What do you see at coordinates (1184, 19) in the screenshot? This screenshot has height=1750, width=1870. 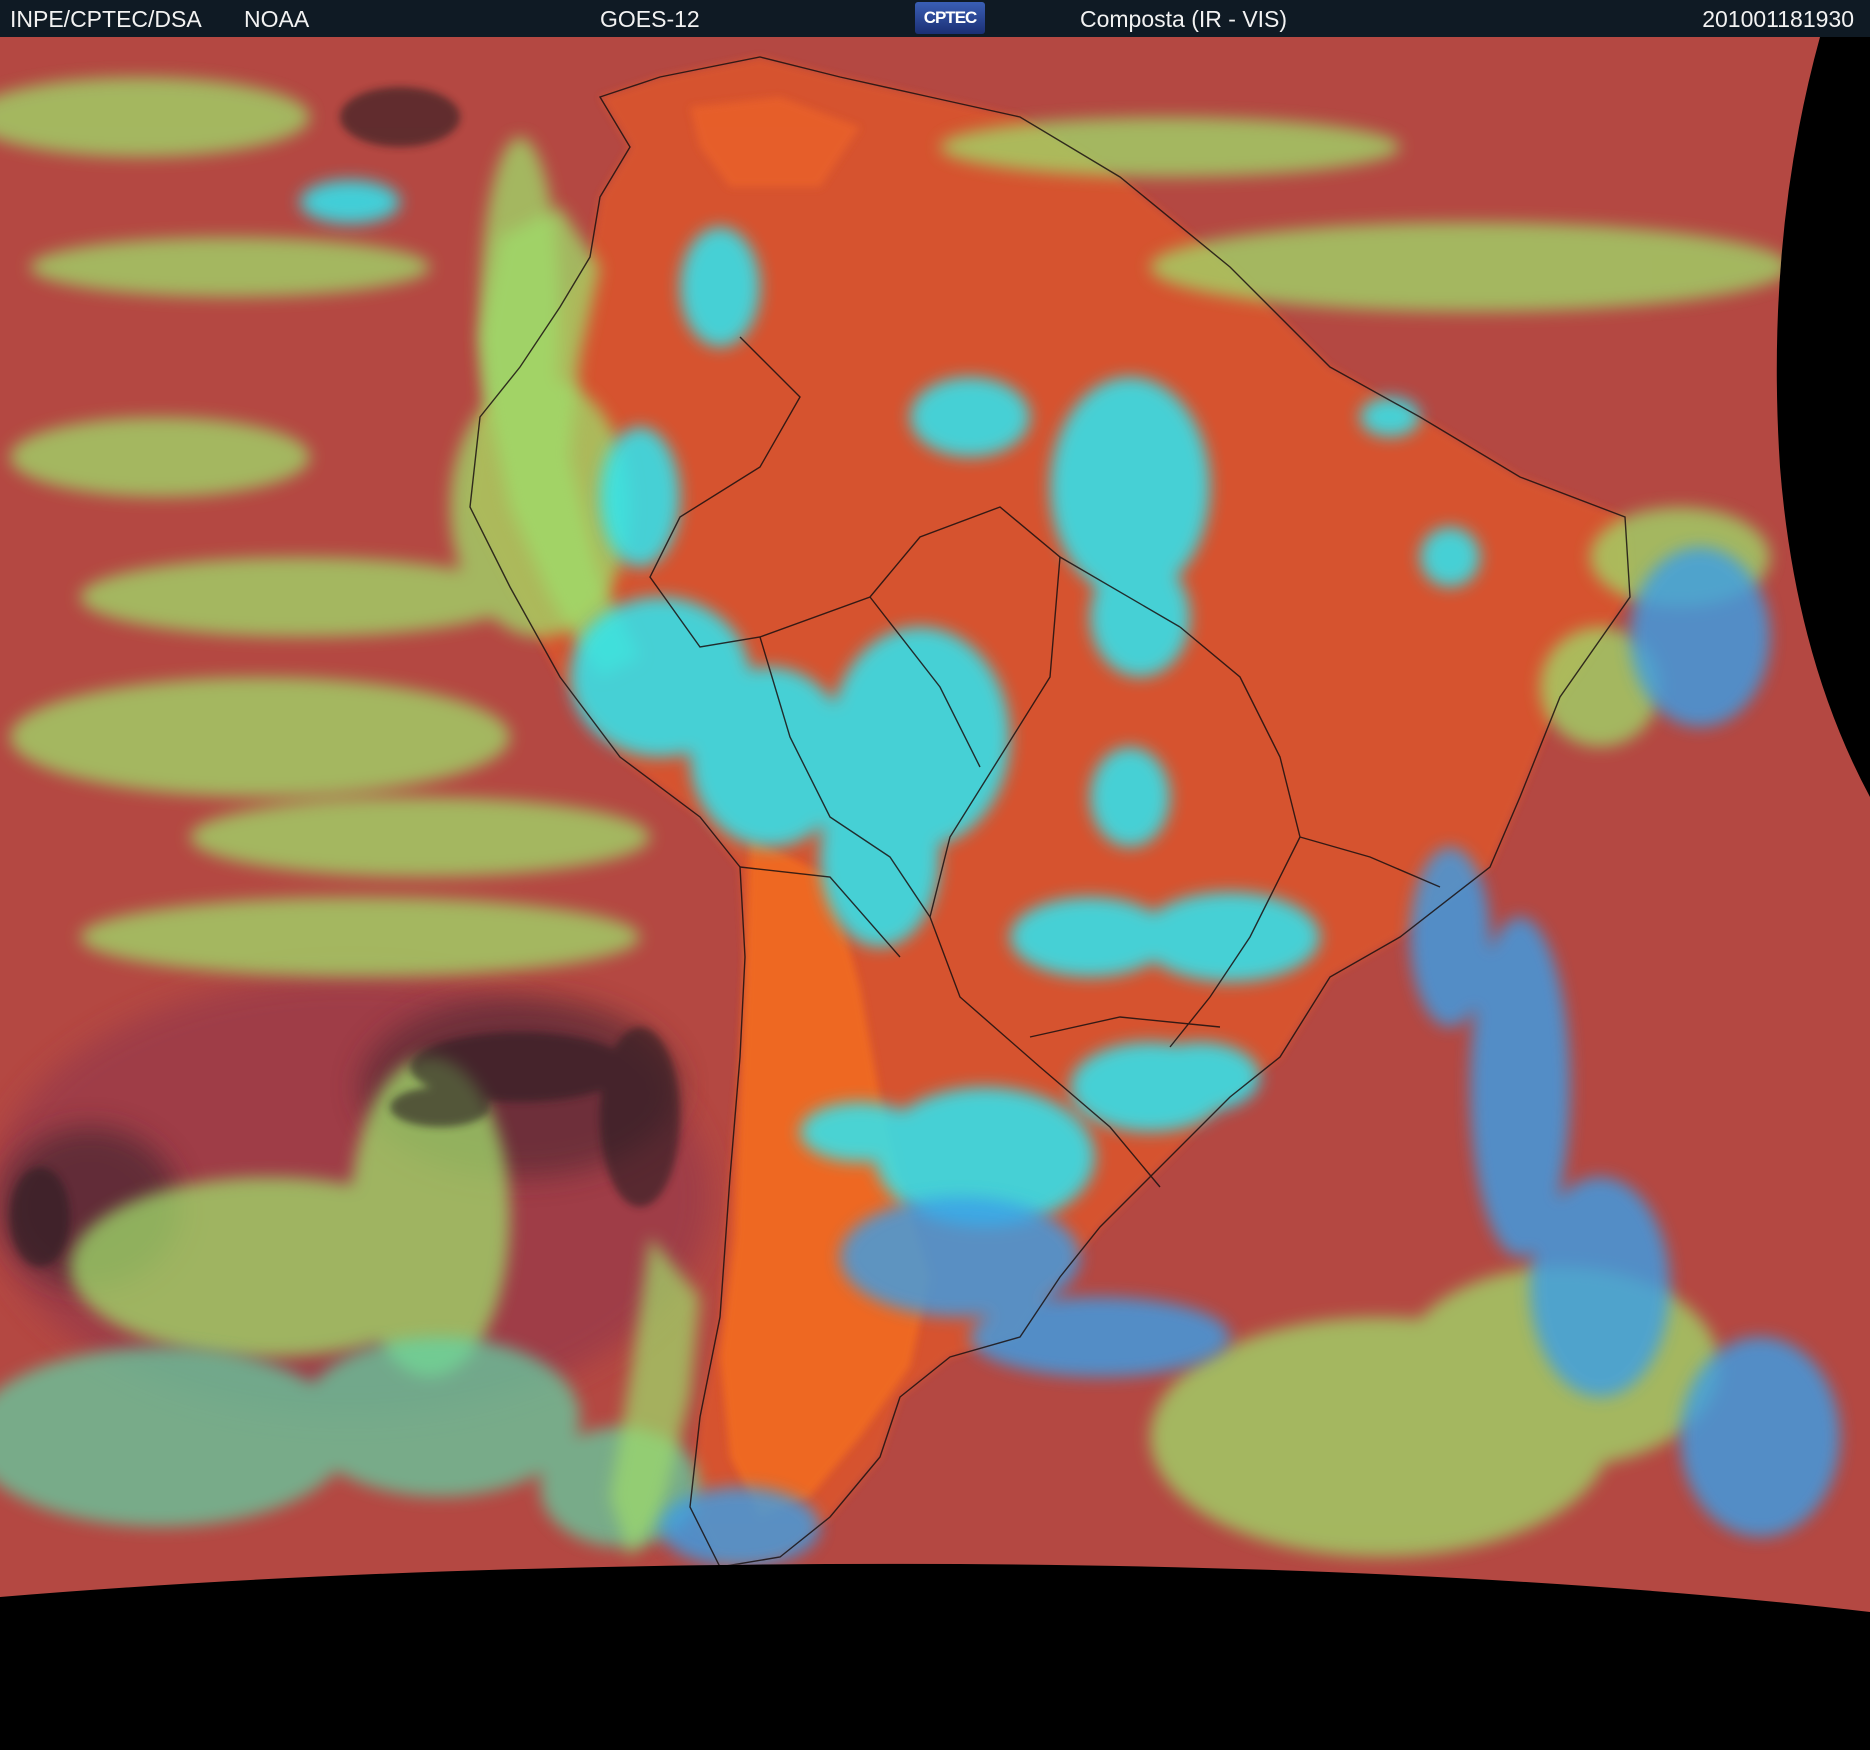 I see `product-label: Composta (IR - VIS)` at bounding box center [1184, 19].